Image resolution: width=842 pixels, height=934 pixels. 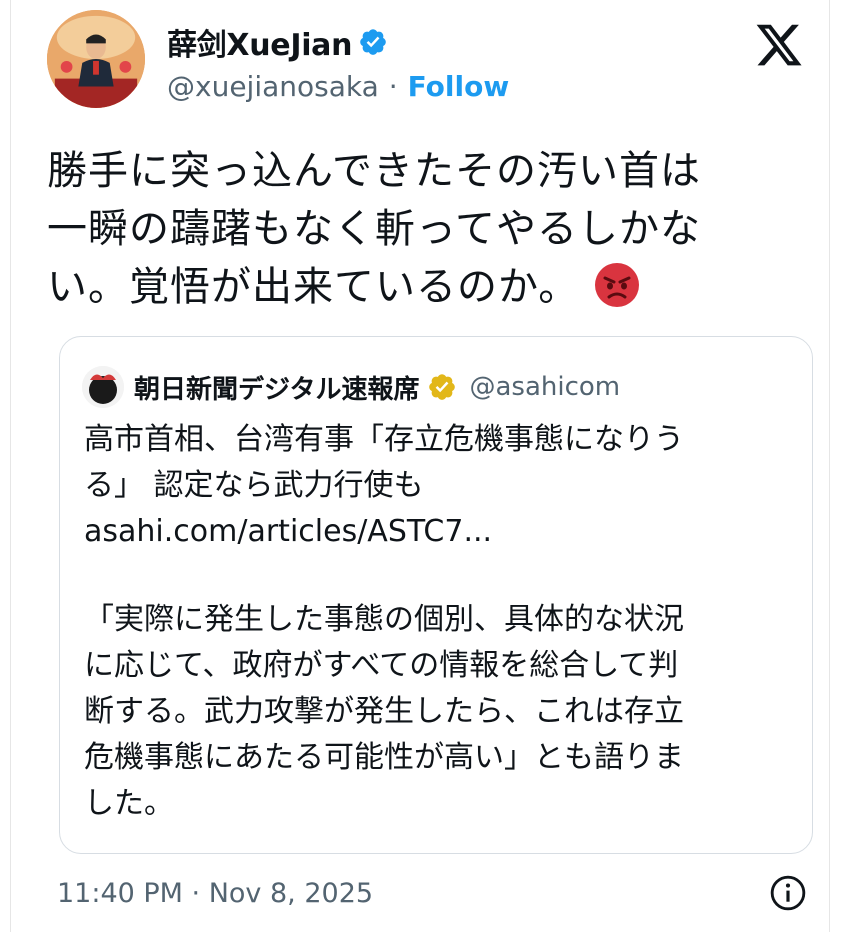 What do you see at coordinates (129, 803) in the screenshot?
I see `quoted-quote-line: した。` at bounding box center [129, 803].